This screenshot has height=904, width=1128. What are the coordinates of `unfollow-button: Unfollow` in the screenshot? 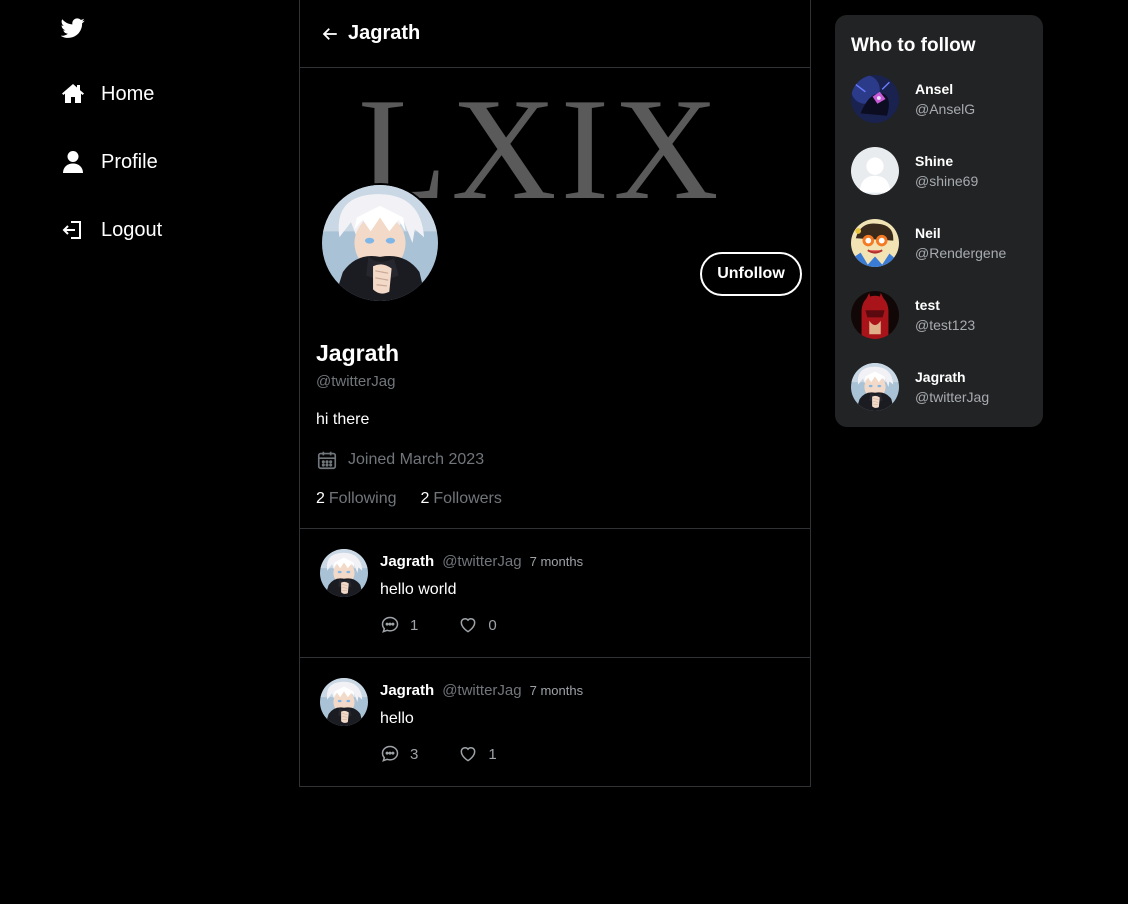 It's located at (751, 274).